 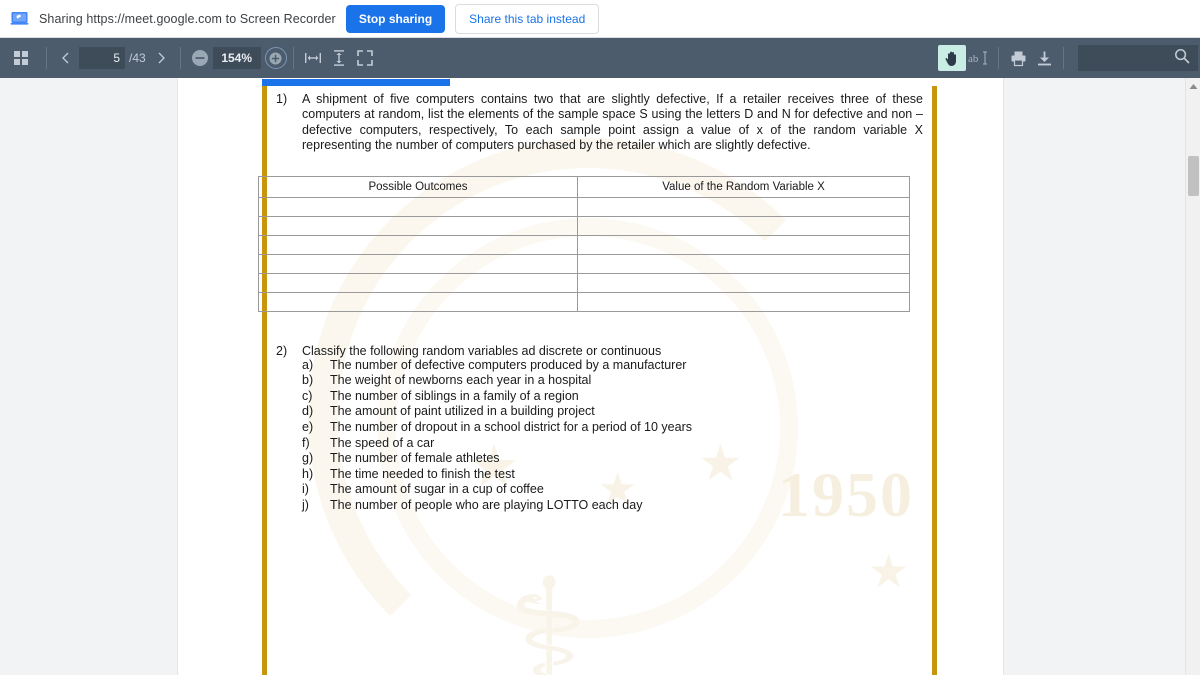 I want to click on table-header-cell: Value of the Random Variable X, so click(x=743, y=186).